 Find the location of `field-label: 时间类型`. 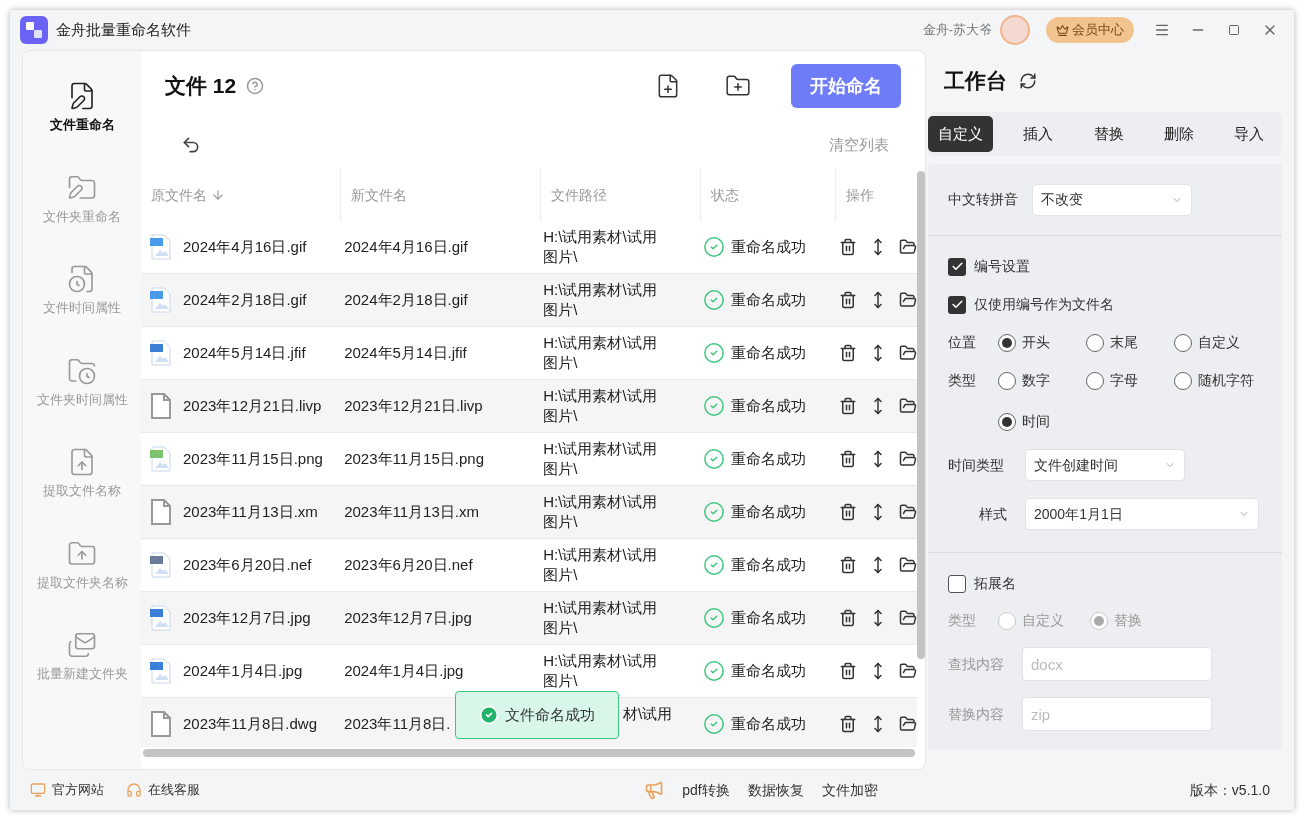

field-label: 时间类型 is located at coordinates (976, 465).